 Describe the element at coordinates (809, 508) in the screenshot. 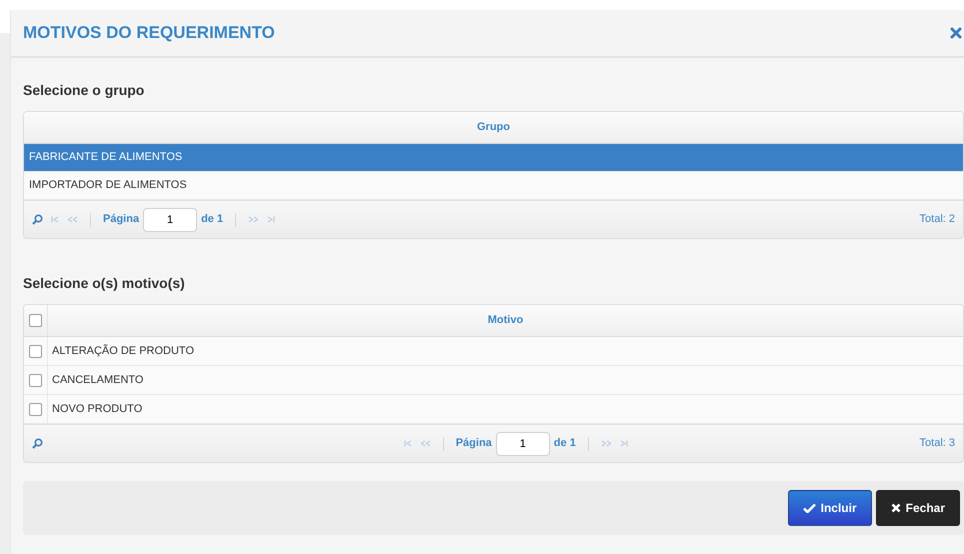

I see `check-icon` at that location.